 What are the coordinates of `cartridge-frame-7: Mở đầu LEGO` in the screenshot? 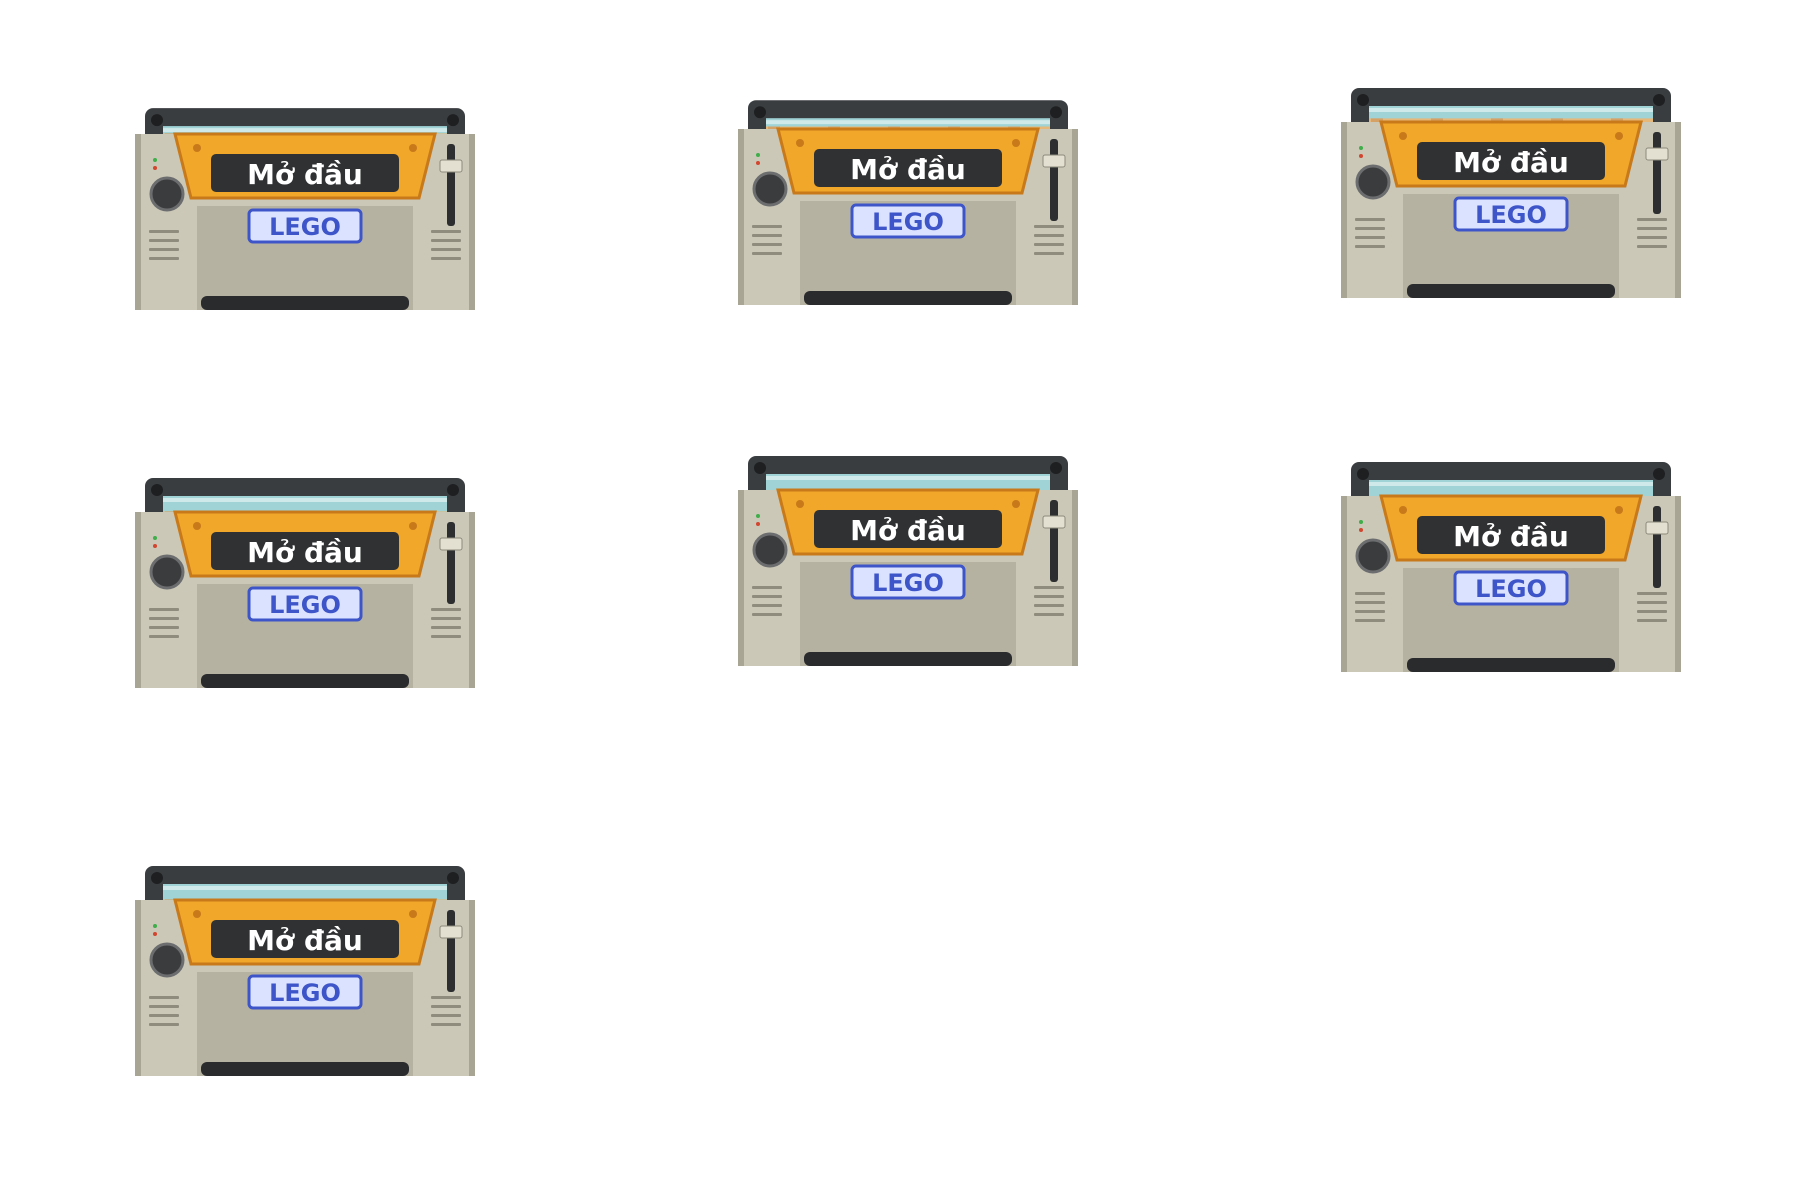 It's located at (305, 971).